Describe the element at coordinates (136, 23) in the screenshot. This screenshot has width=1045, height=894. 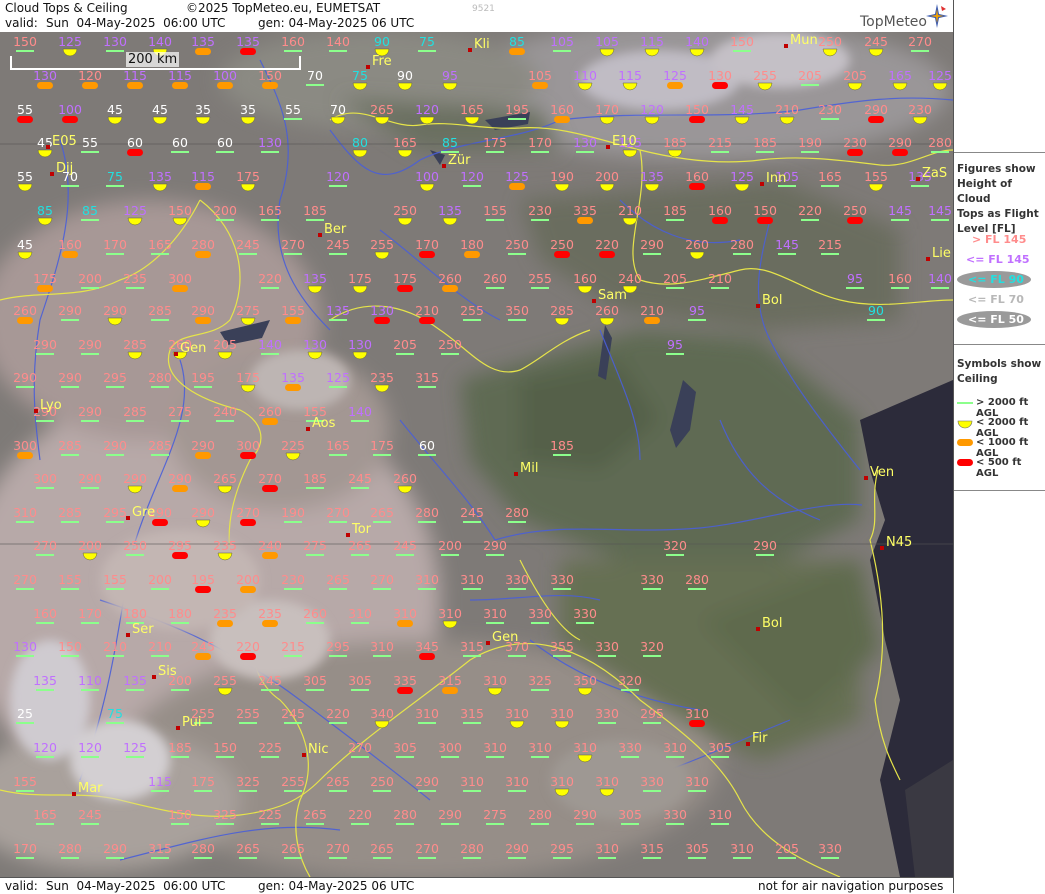
I see `valid-time: Sun 04-May-2025 06:00 UTC` at that location.